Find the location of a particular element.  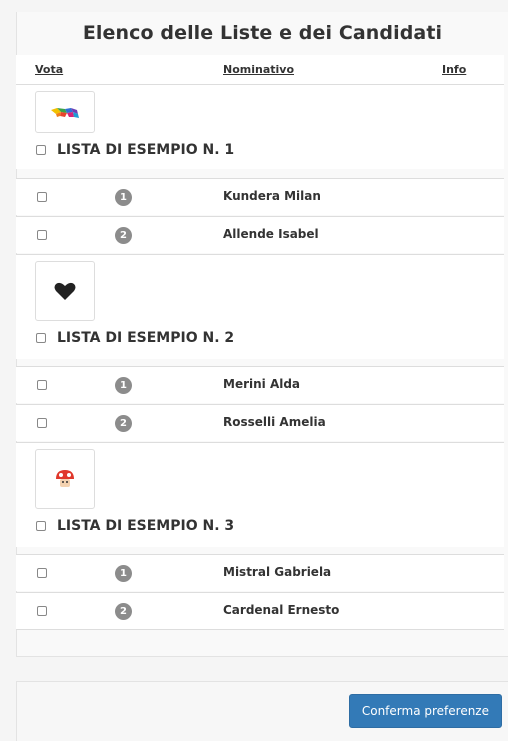

black-heart-icon is located at coordinates (65, 291).